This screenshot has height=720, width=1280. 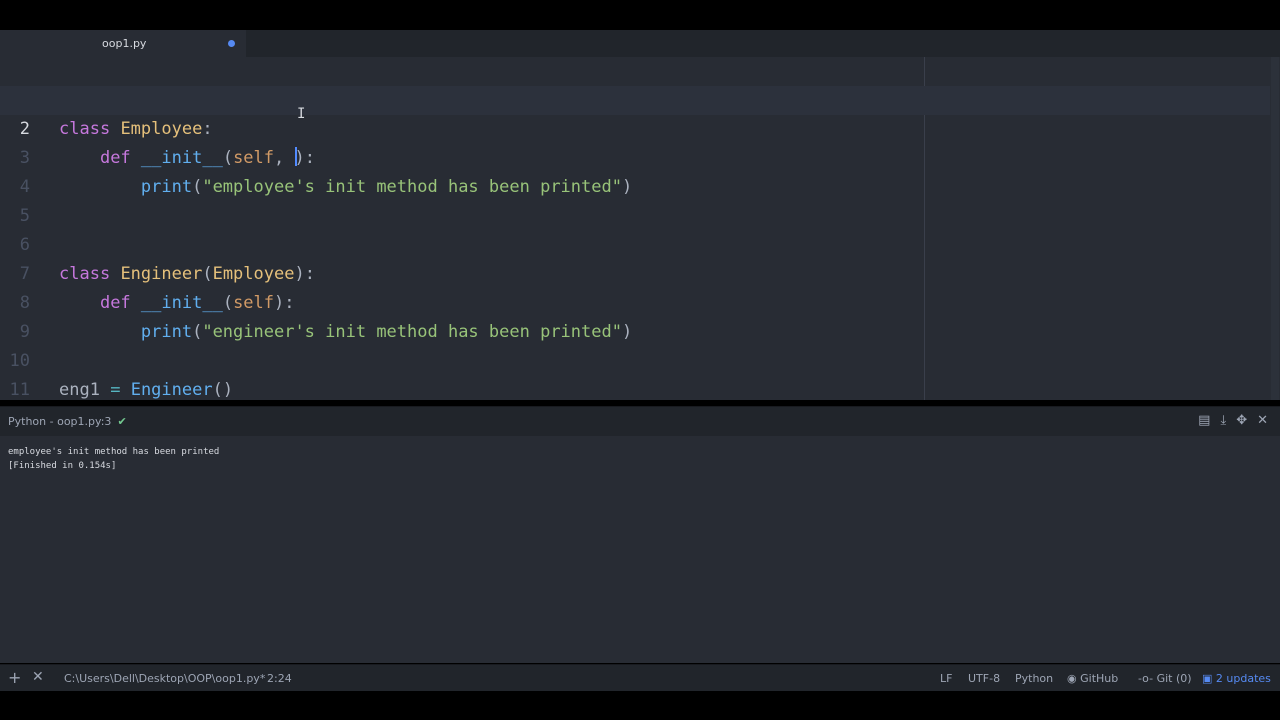 What do you see at coordinates (301, 114) in the screenshot?
I see `mouse-ibeam-cursor-icon: I` at bounding box center [301, 114].